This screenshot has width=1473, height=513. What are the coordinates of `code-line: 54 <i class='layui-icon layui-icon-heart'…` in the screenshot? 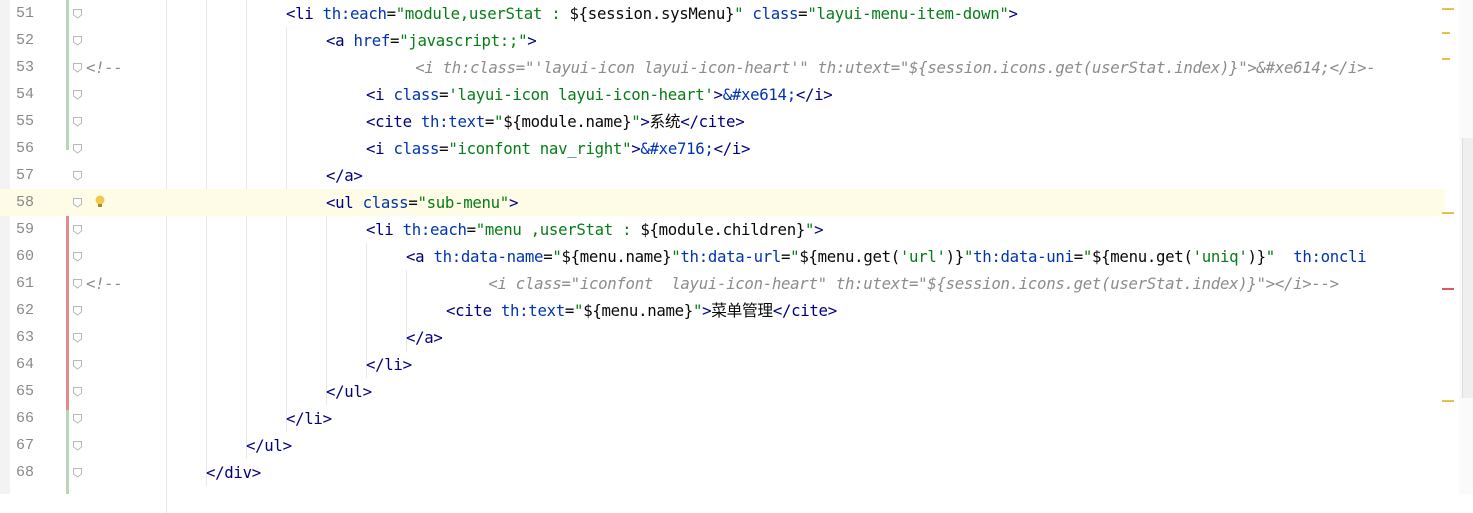 It's located at (722, 94).